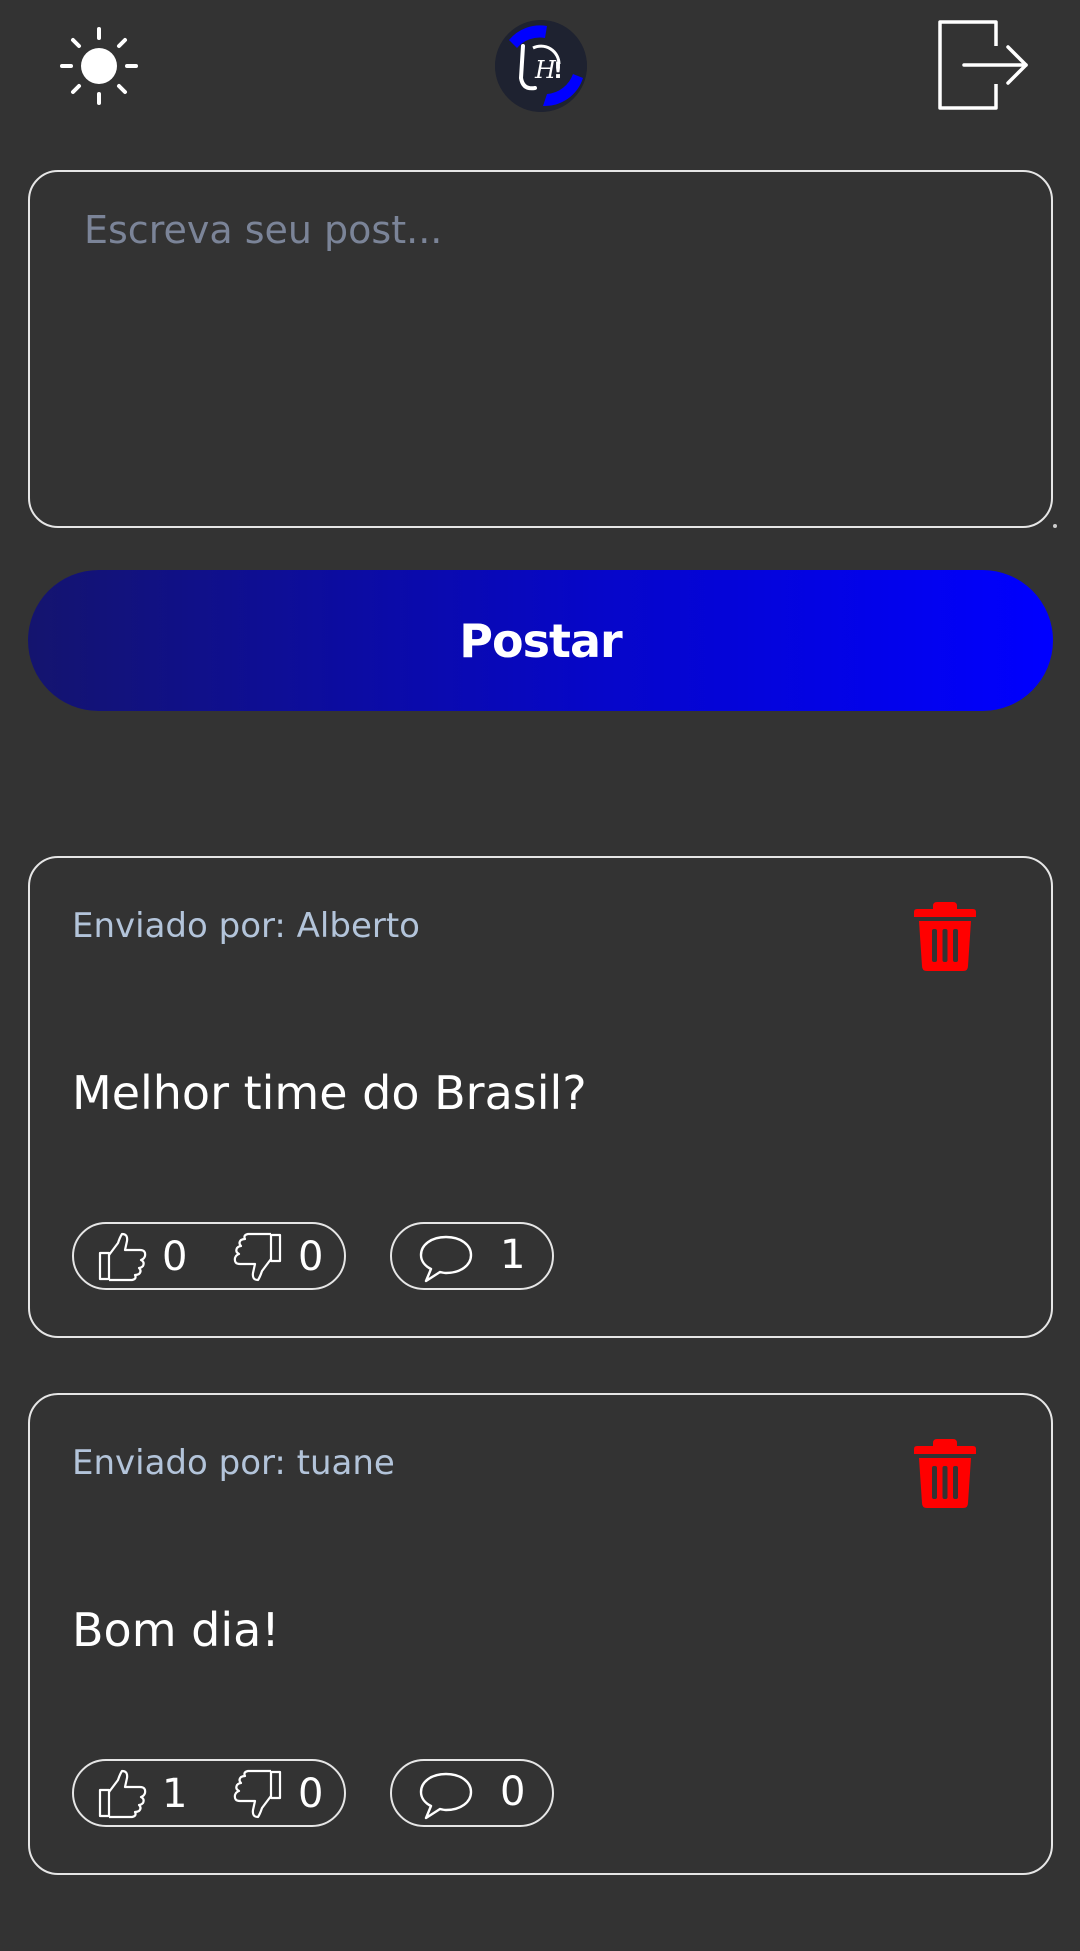 The width and height of the screenshot is (1080, 1951). I want to click on like-button: 0, so click(141, 1257).